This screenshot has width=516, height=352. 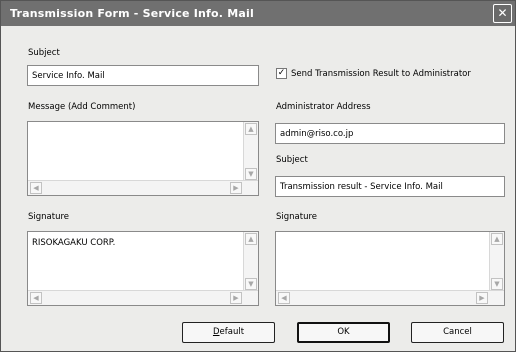 I want to click on signature-text: RISOKAGAKU CORP., so click(x=74, y=243).